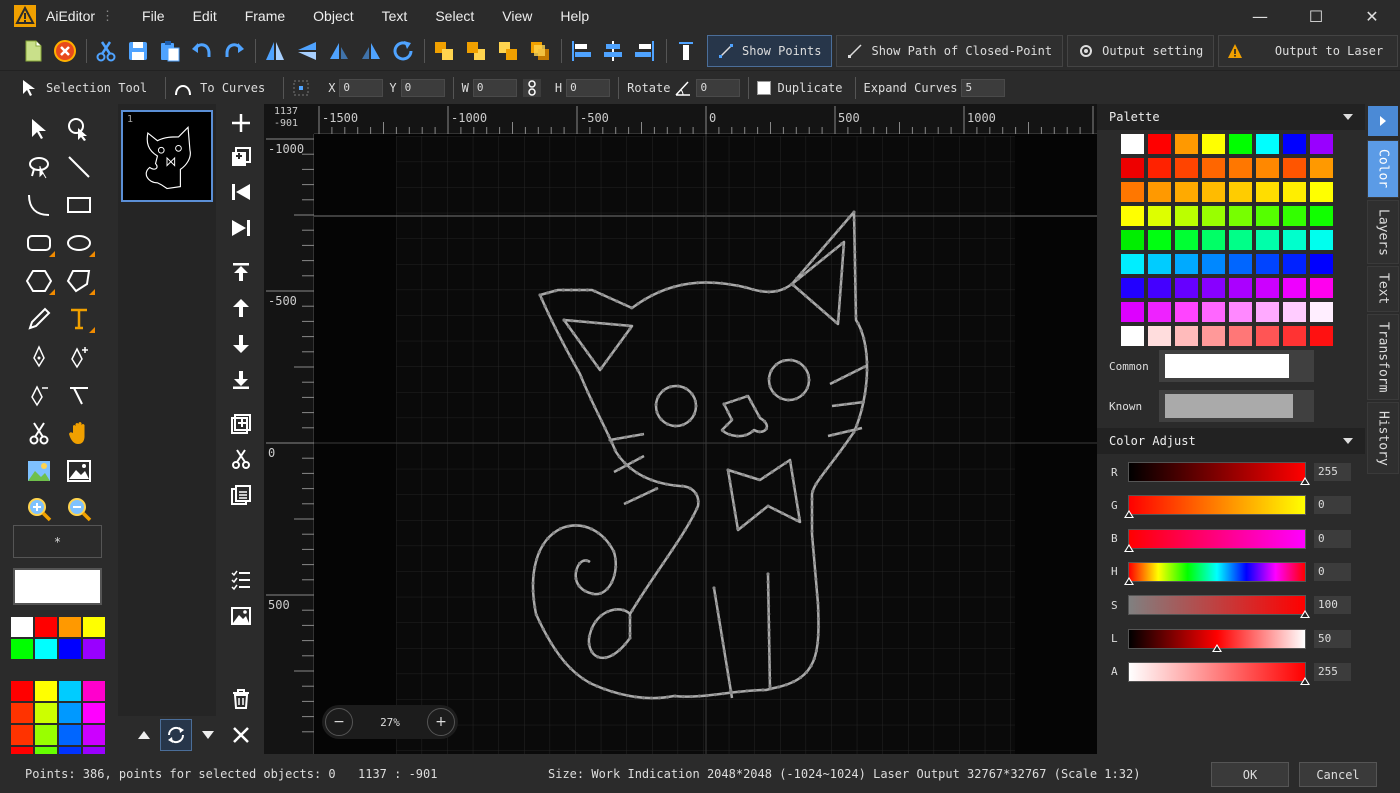  What do you see at coordinates (535, 87) in the screenshot?
I see `lock-ratio-button` at bounding box center [535, 87].